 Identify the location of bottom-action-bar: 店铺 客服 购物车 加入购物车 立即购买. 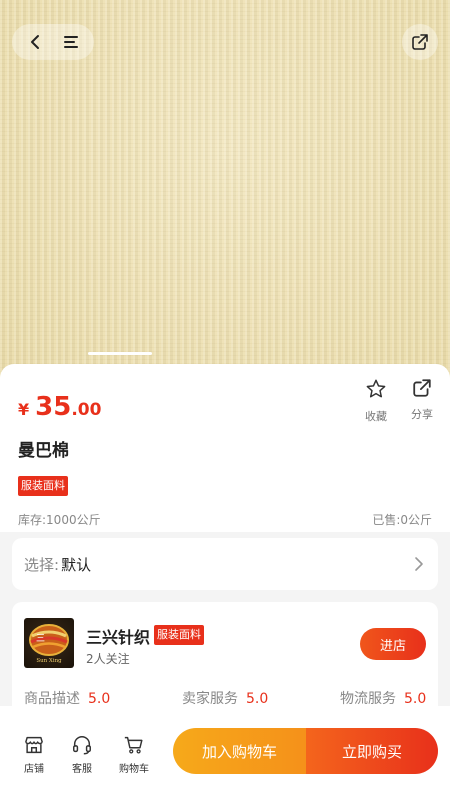
(225, 753).